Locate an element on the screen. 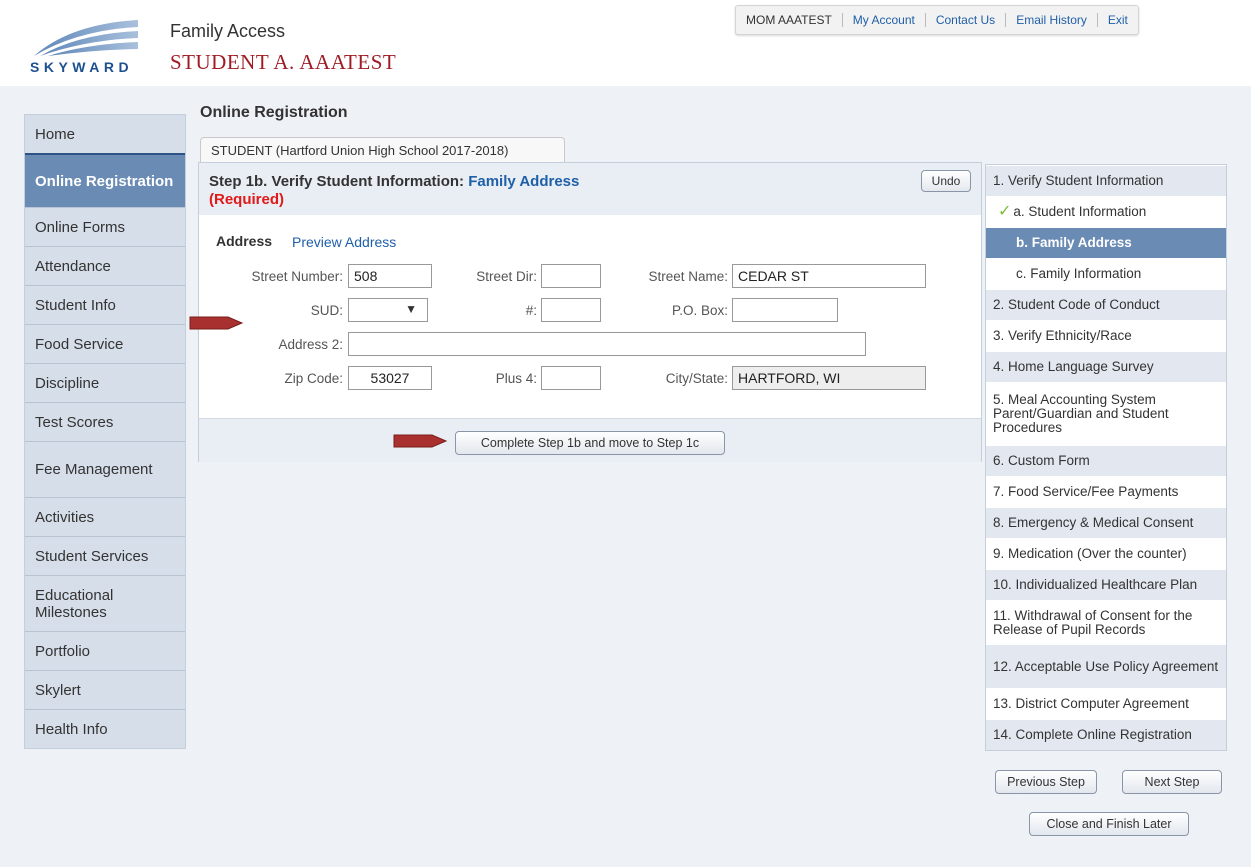 The width and height of the screenshot is (1251, 867). contact-us-link: Contact Us is located at coordinates (964, 20).